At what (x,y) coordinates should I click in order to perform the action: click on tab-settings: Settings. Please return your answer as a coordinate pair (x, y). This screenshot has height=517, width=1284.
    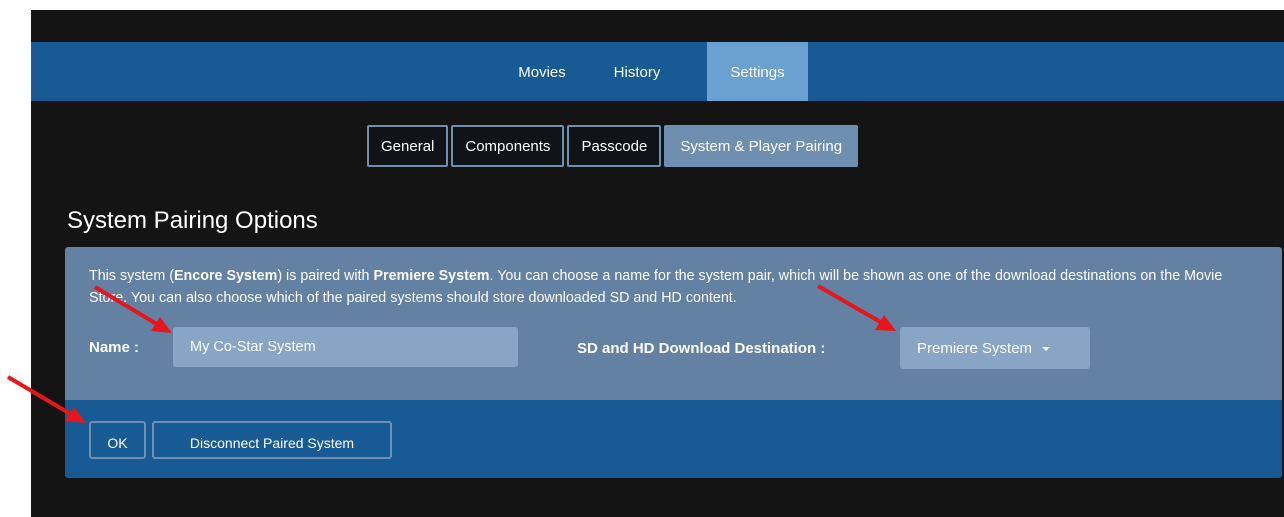
    Looking at the image, I should click on (757, 71).